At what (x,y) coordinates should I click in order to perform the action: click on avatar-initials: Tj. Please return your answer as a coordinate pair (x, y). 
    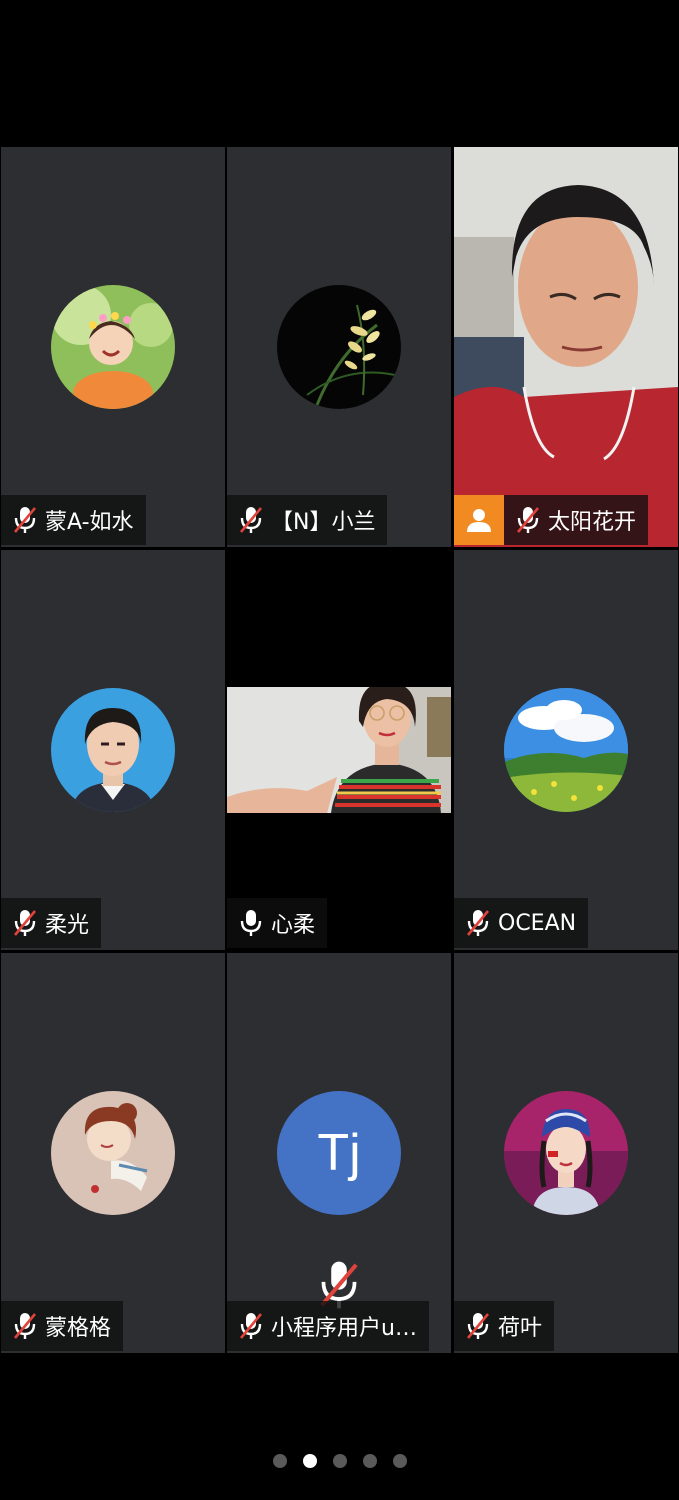
    Looking at the image, I should click on (339, 1153).